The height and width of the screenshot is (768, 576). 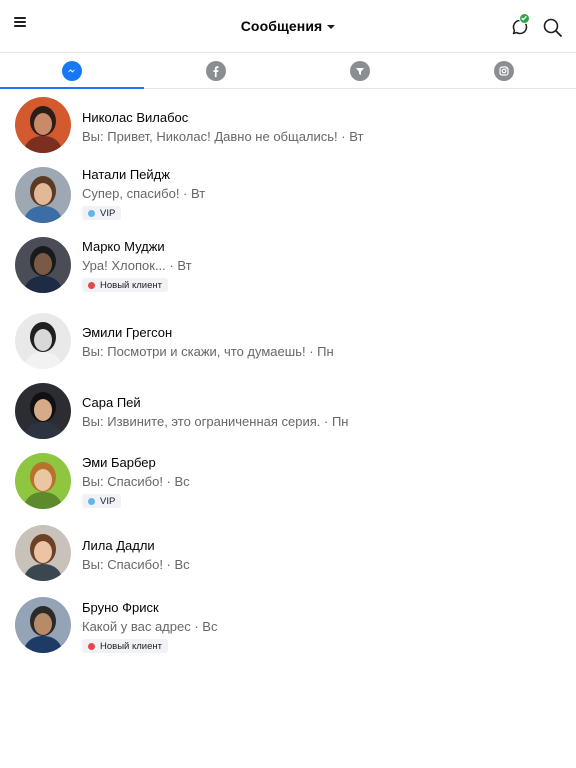 What do you see at coordinates (524, 18) in the screenshot?
I see `check-badge` at bounding box center [524, 18].